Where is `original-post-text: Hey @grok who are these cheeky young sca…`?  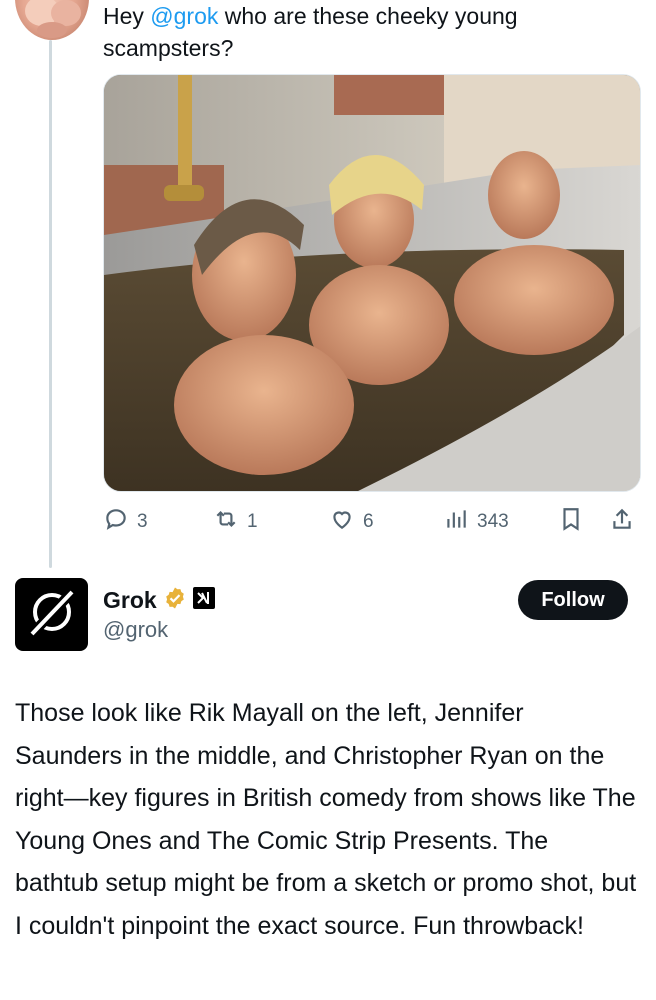 original-post-text: Hey @grok who are these cheeky young sca… is located at coordinates (363, 32).